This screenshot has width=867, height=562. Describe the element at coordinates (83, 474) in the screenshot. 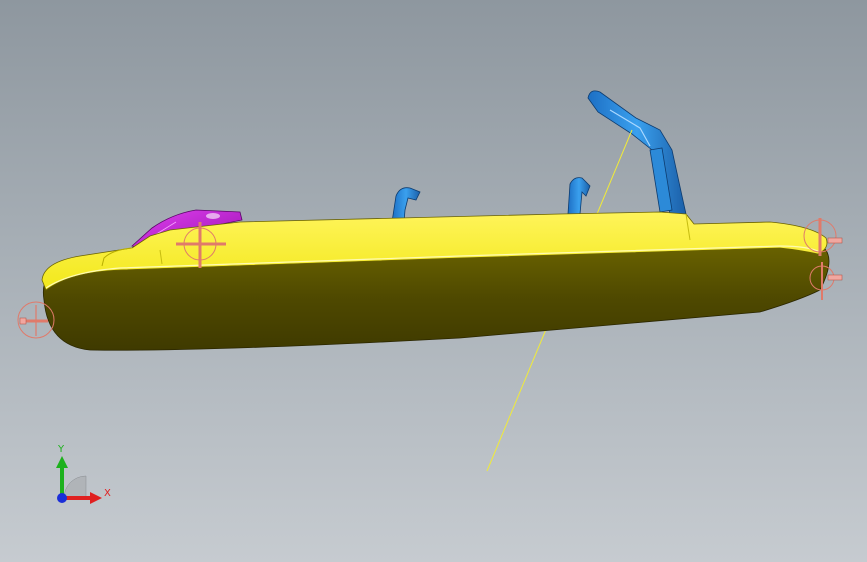

I see `coordinate-triad: Y X` at that location.